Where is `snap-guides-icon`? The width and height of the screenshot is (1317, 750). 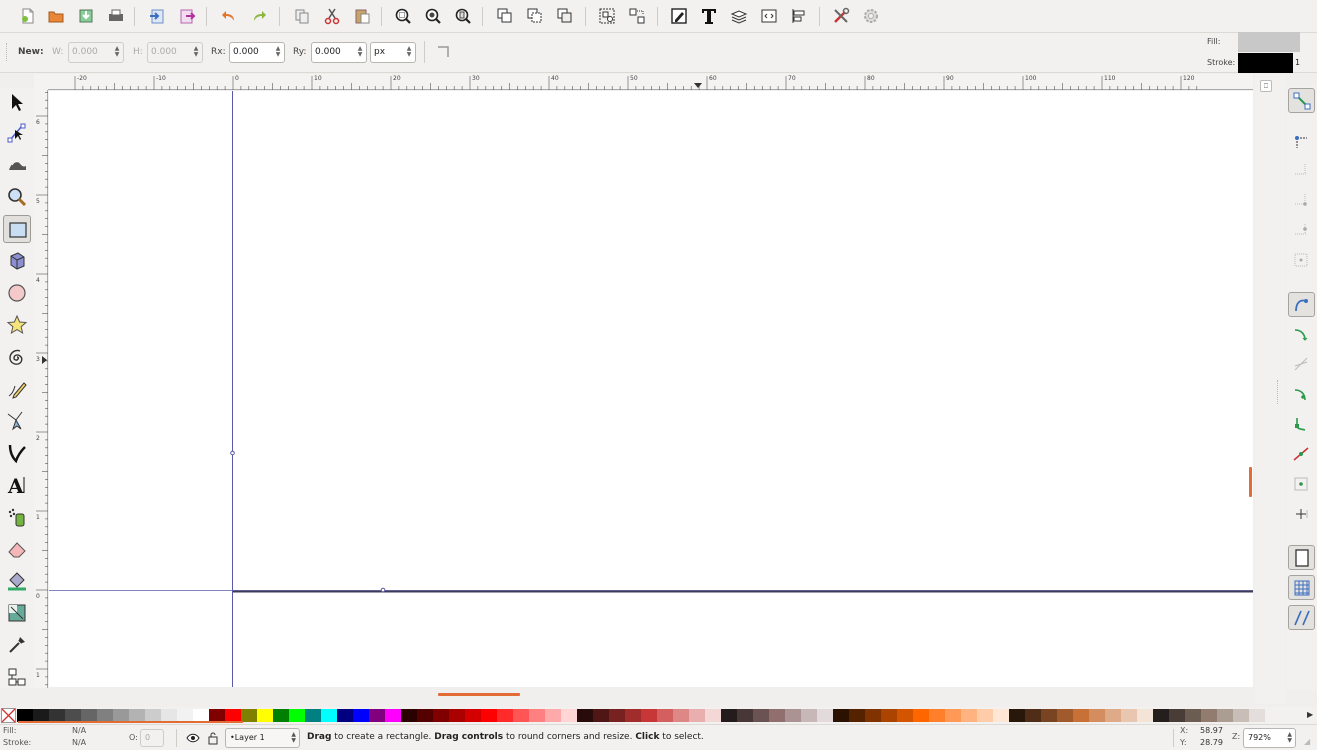 snap-guides-icon is located at coordinates (1301, 617).